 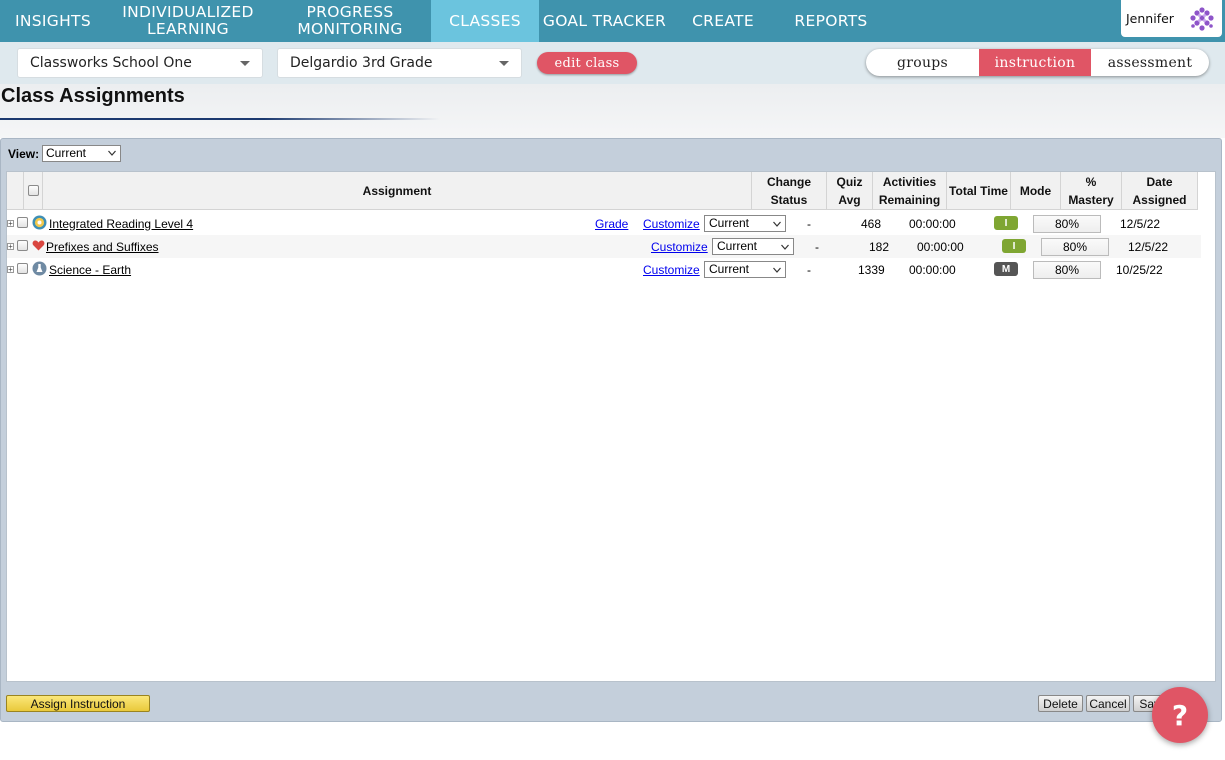 What do you see at coordinates (1091, 191) in the screenshot?
I see `header-mastery: % Mastery` at bounding box center [1091, 191].